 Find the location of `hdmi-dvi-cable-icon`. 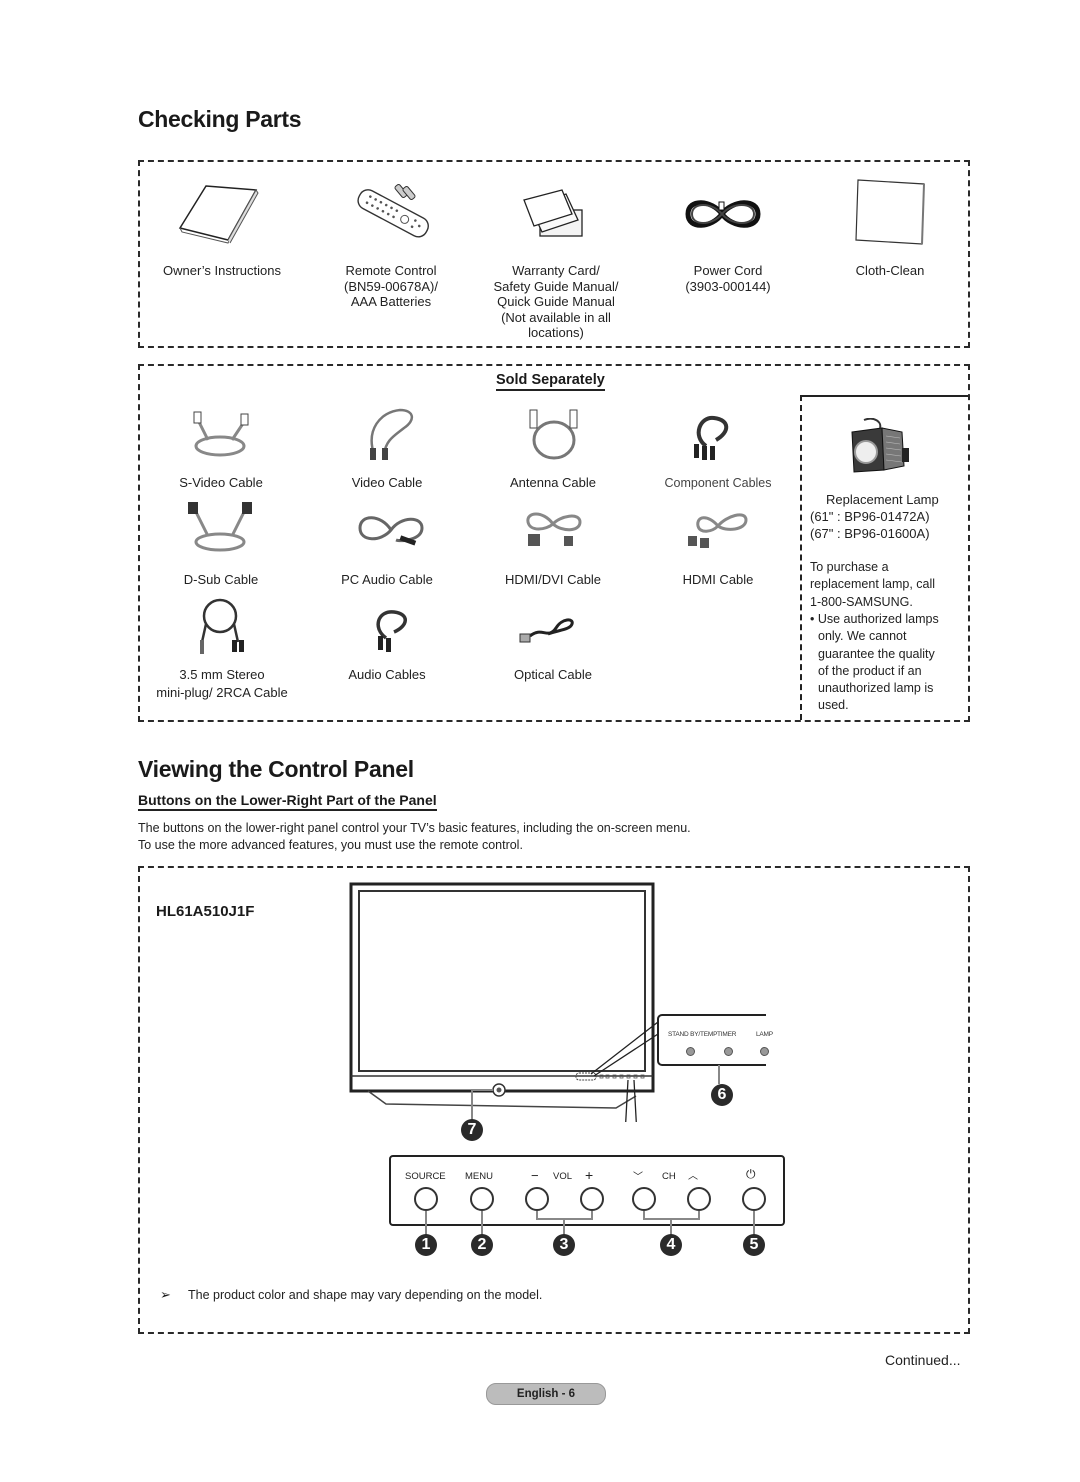

hdmi-dvi-cable-icon is located at coordinates (554, 529).